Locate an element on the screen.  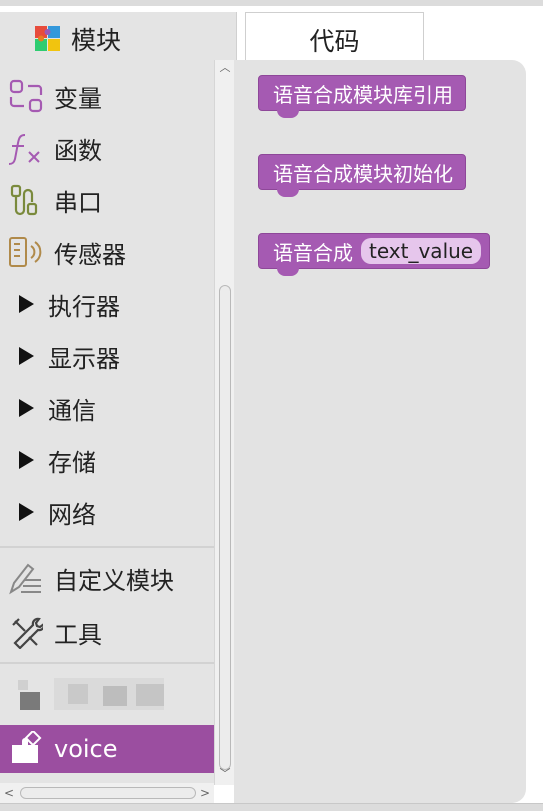
category-sensors: 传感器 is located at coordinates (107, 252).